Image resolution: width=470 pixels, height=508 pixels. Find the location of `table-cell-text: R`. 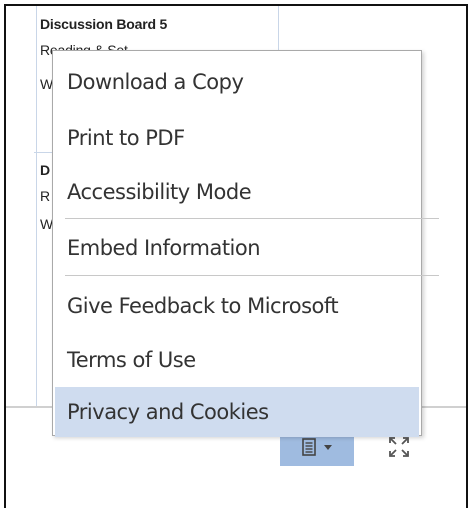

table-cell-text: R is located at coordinates (45, 196).